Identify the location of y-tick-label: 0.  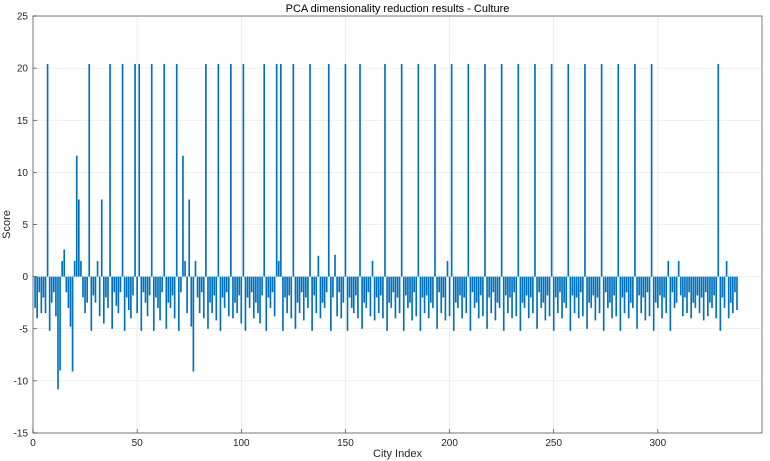
(25, 277).